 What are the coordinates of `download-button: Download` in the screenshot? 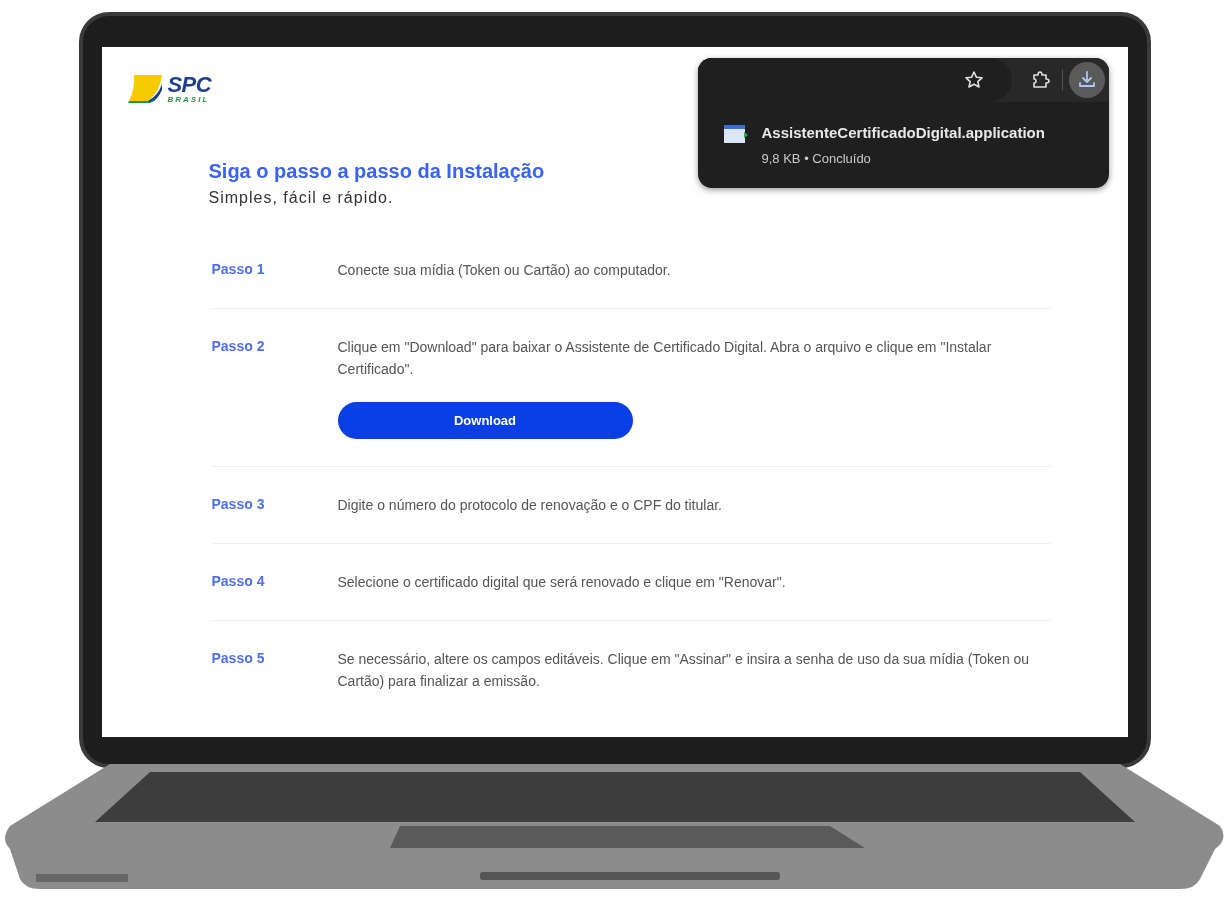 It's located at (485, 420).